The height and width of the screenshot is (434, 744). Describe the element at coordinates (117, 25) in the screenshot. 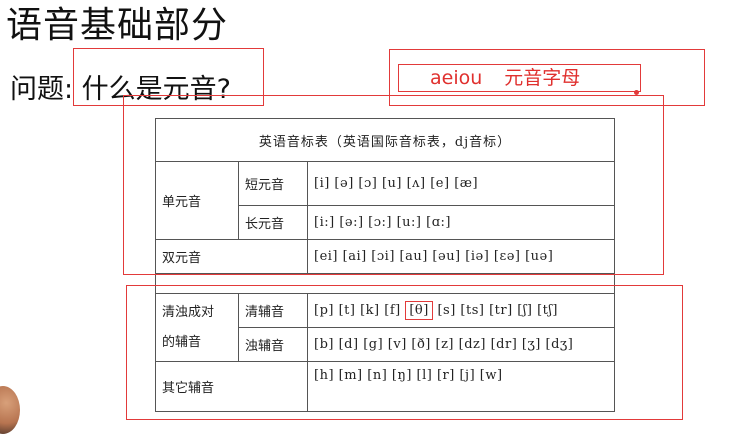

I see `slide-title: 语音基础部分` at that location.